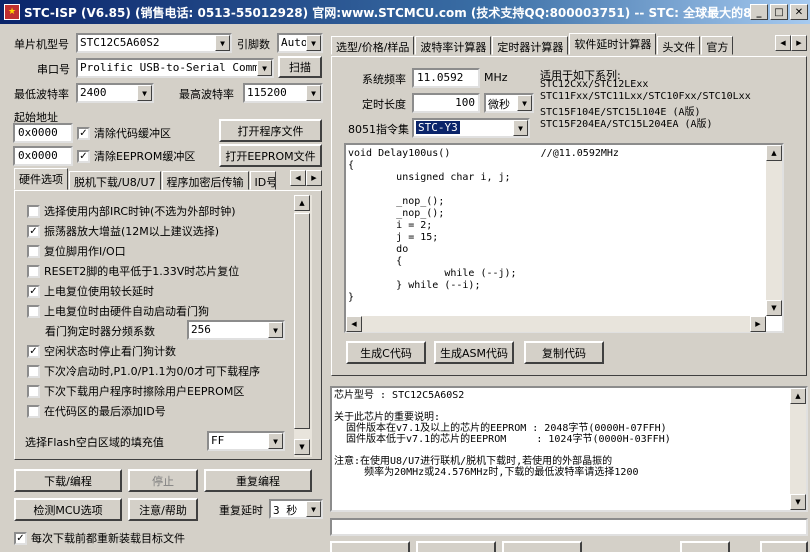  What do you see at coordinates (205, 180) in the screenshot?
I see `tab-encrypt: 程序加密后传输` at bounding box center [205, 180].